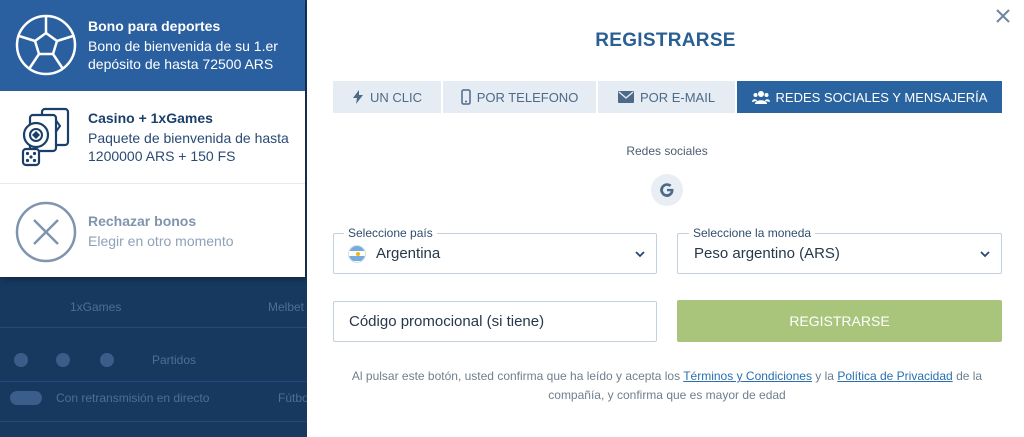 The height and width of the screenshot is (437, 1024). What do you see at coordinates (286, 307) in the screenshot?
I see `bg-text: Melbet` at bounding box center [286, 307].